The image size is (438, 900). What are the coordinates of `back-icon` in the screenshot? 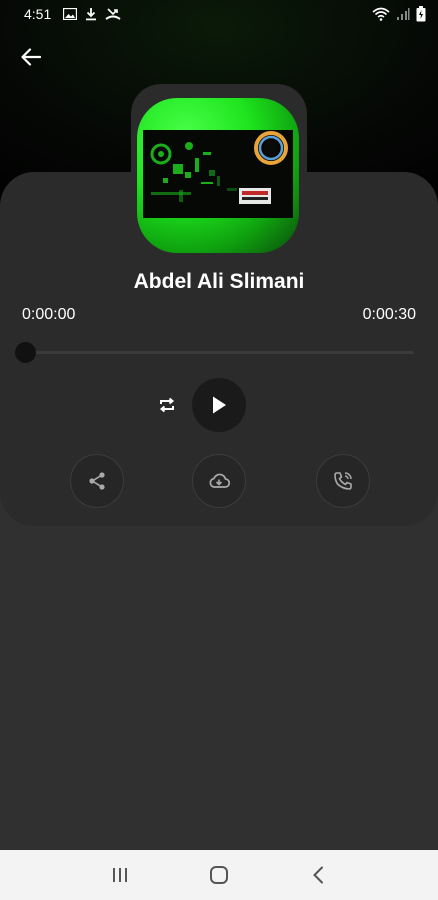 It's located at (318, 875).